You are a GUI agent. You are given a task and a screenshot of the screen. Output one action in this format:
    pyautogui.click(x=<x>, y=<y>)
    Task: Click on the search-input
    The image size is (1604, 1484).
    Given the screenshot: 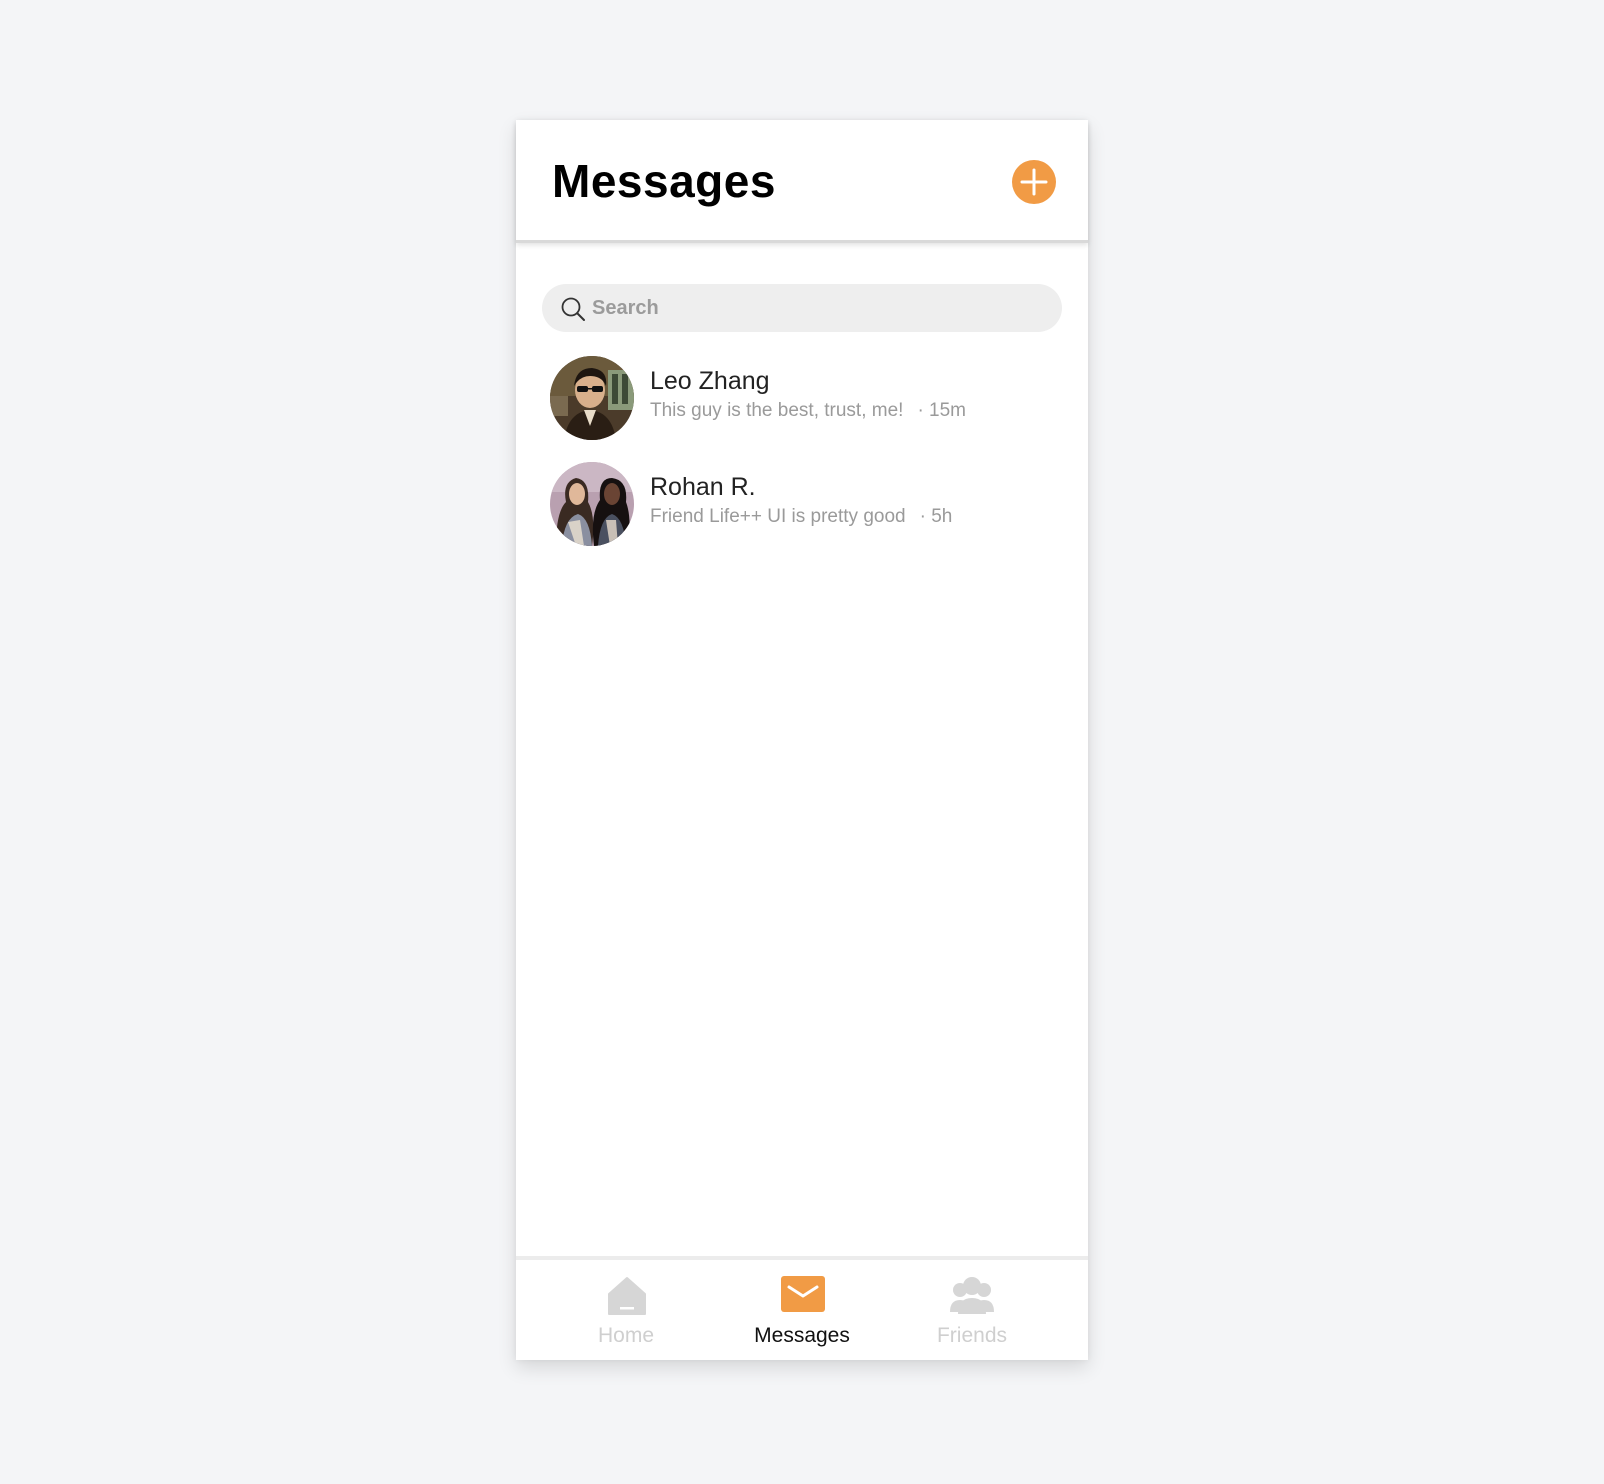 What is the action you would take?
    pyautogui.click(x=817, y=308)
    